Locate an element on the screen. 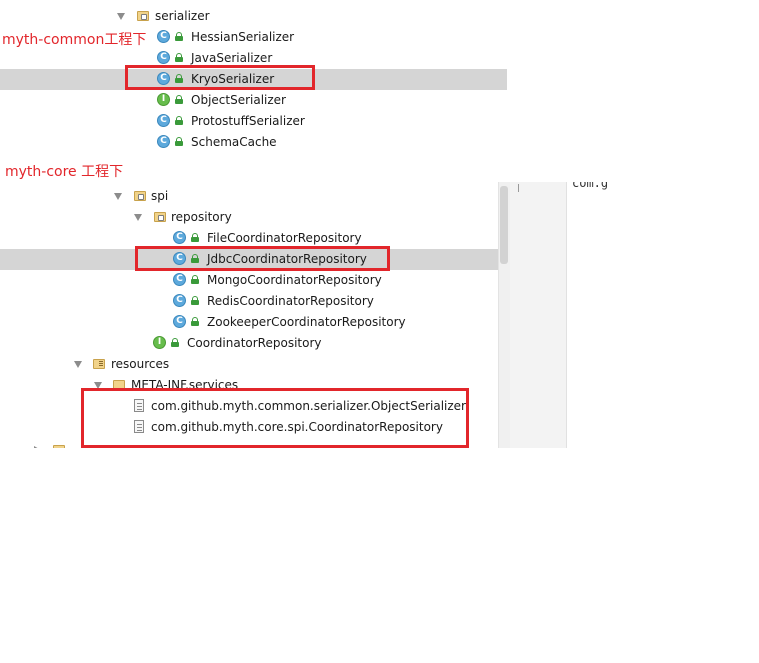 The image size is (759, 663). annotation-myth-core: myth-core 工程下 is located at coordinates (64, 172).